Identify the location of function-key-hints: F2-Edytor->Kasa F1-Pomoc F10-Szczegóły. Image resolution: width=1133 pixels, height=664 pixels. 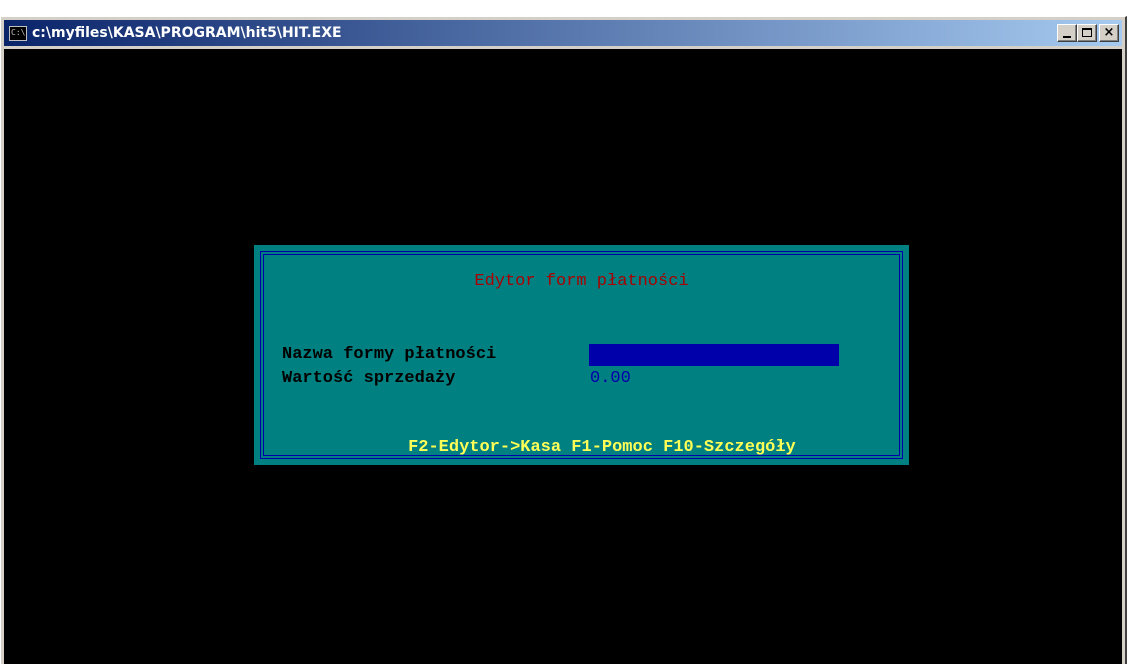
(581, 447).